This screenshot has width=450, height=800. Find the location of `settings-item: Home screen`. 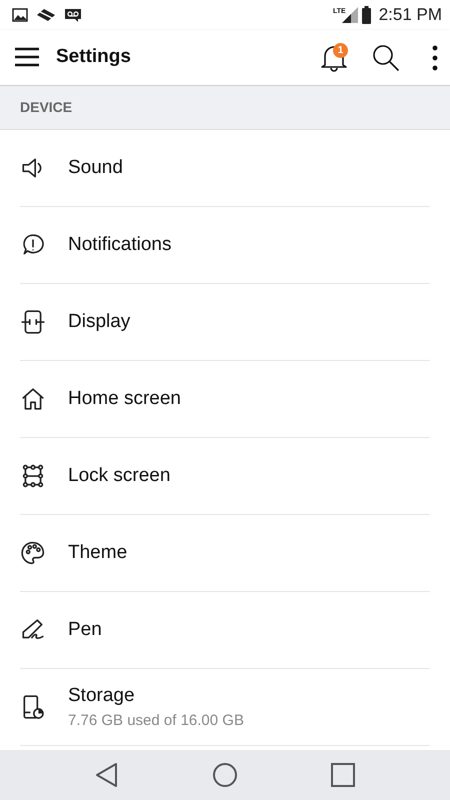

settings-item: Home screen is located at coordinates (225, 399).